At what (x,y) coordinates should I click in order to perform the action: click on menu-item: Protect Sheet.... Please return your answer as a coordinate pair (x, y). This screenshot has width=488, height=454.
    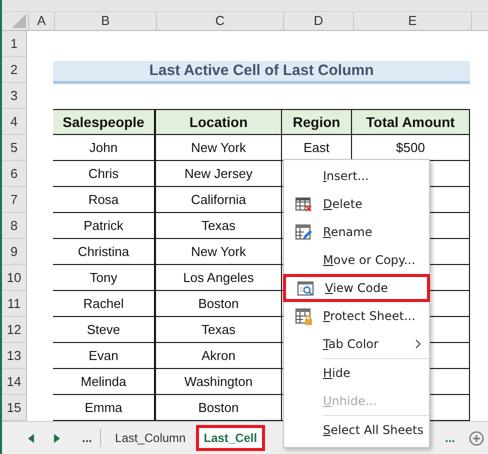
    Looking at the image, I should click on (356, 316).